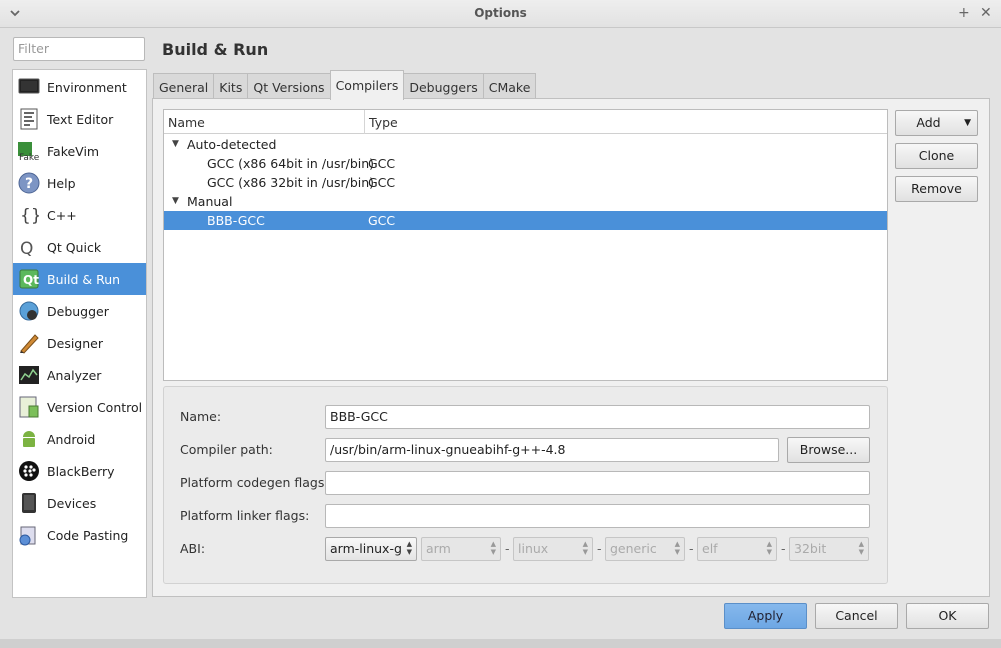 The image size is (1001, 648). I want to click on abi-flavor-select: generic ▲ ▼, so click(645, 549).